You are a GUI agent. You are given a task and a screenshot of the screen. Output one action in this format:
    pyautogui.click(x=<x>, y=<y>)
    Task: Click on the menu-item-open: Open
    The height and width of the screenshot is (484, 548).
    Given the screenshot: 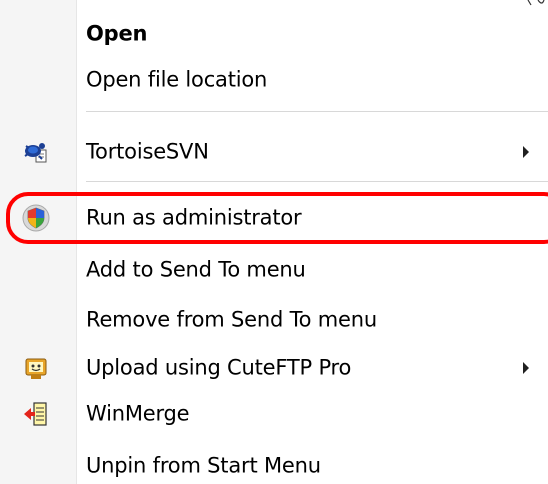 What is the action you would take?
    pyautogui.click(x=274, y=34)
    